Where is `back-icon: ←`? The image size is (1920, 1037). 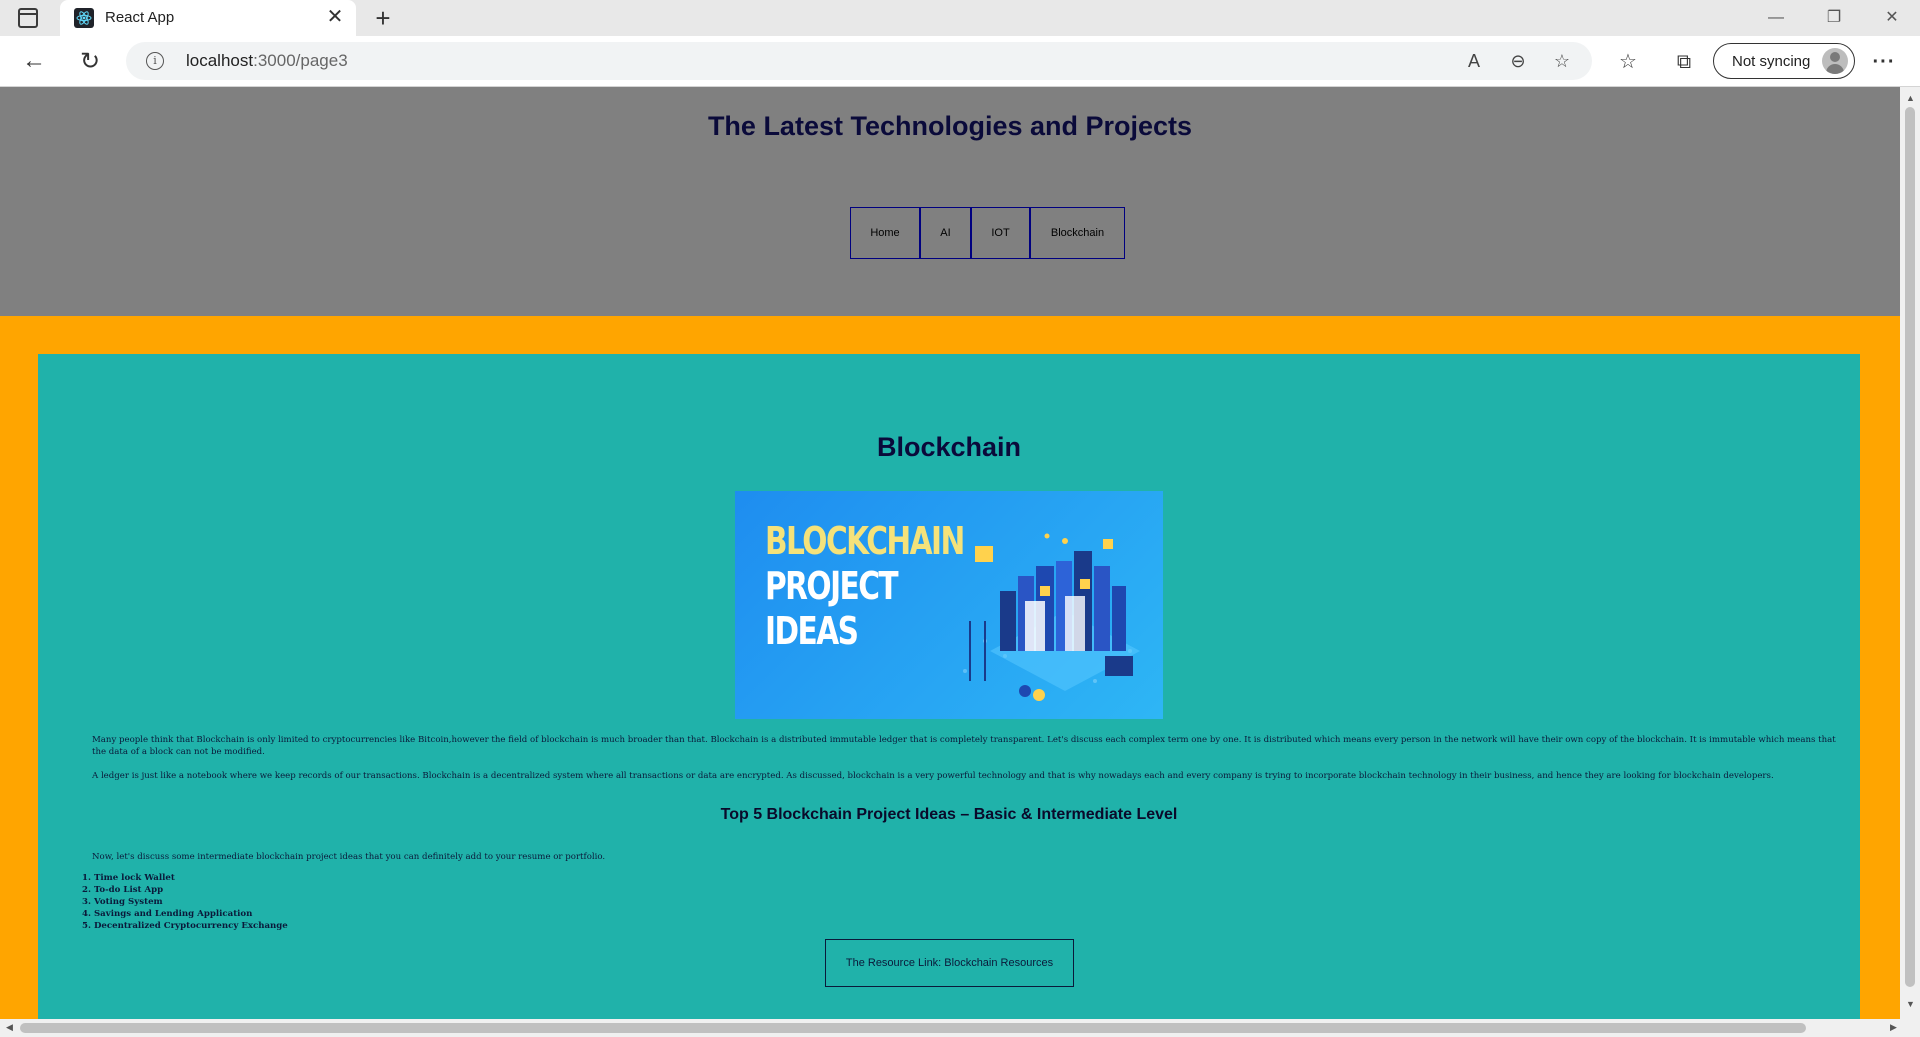 back-icon: ← is located at coordinates (34, 62).